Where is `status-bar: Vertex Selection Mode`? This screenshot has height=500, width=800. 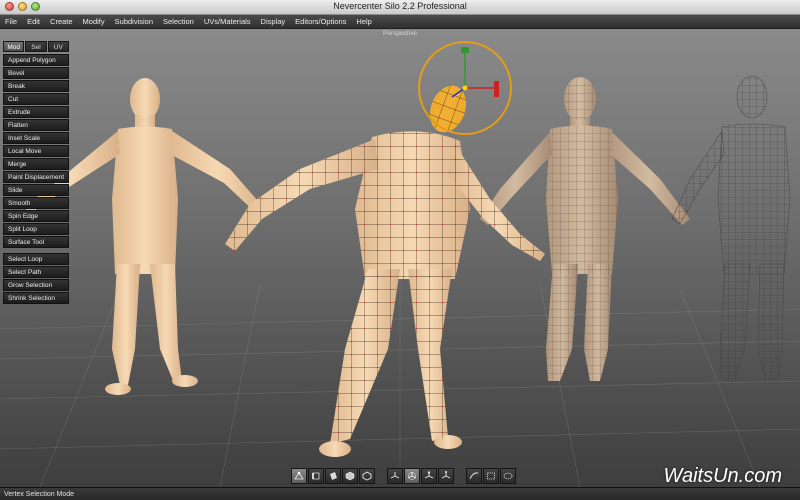 status-bar: Vertex Selection Mode is located at coordinates (400, 493).